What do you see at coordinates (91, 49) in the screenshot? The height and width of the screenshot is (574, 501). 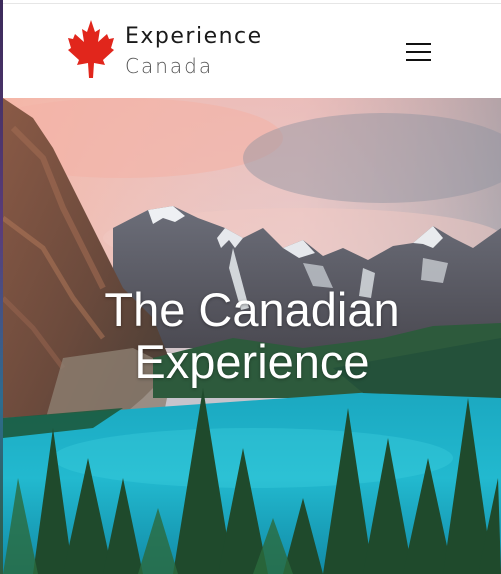 I see `maple-leaf-icon` at bounding box center [91, 49].